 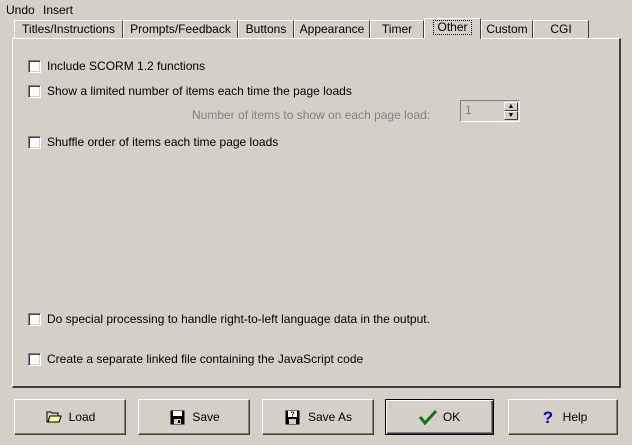 I want to click on spin-down-button: ▼, so click(x=511, y=115).